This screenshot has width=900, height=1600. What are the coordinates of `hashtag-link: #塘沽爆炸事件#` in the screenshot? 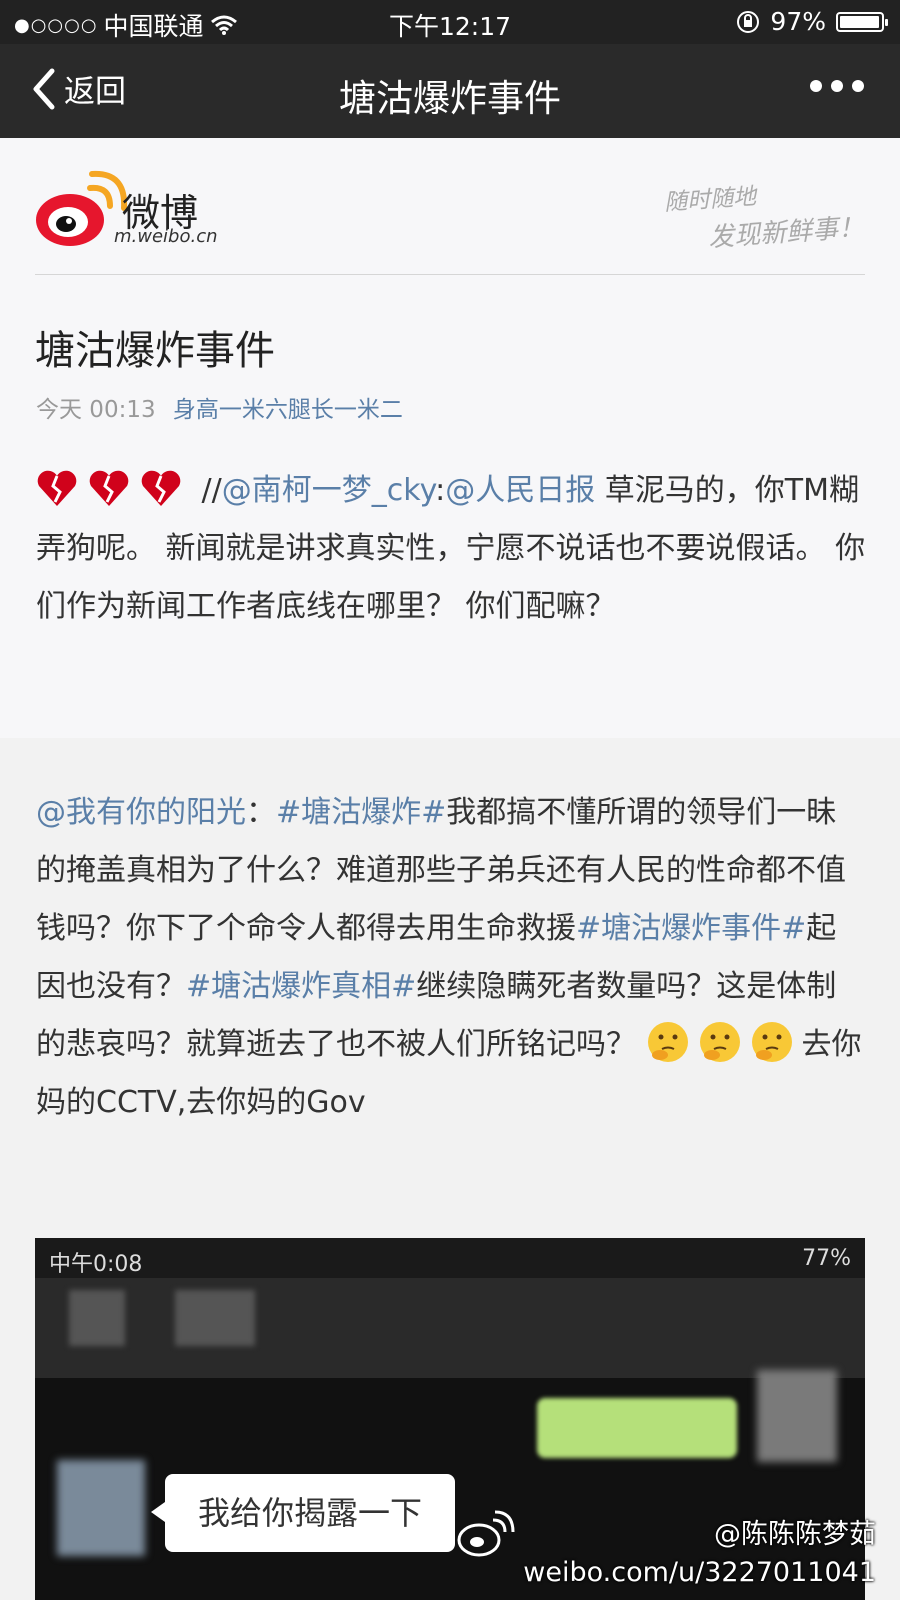 It's located at (691, 928).